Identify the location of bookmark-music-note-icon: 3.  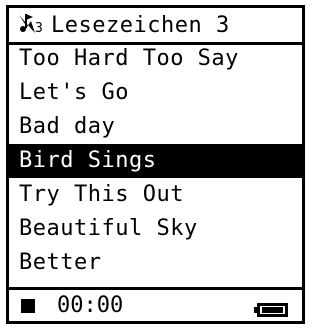
(31, 25).